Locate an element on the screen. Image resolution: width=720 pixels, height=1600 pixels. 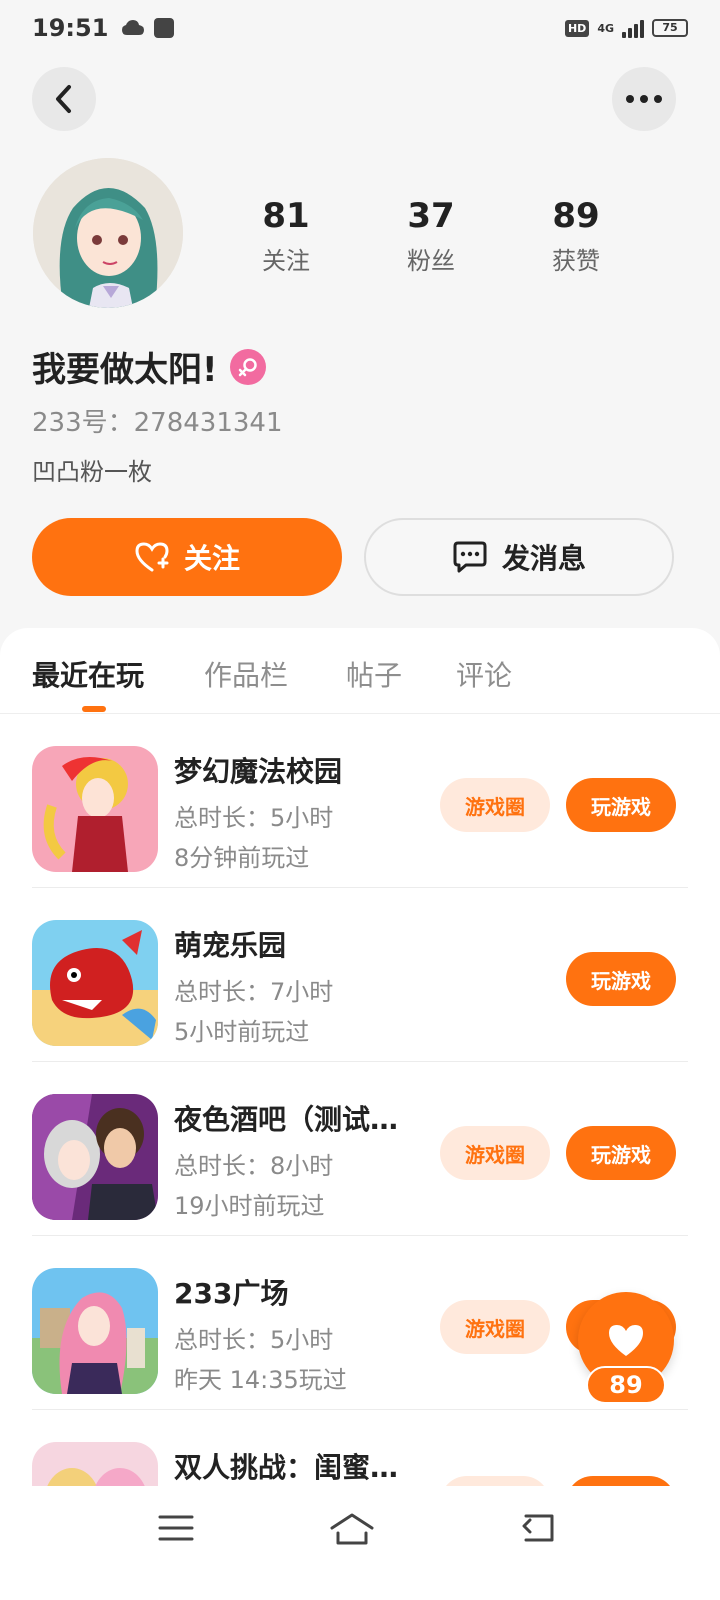
menu-icon is located at coordinates (176, 1528).